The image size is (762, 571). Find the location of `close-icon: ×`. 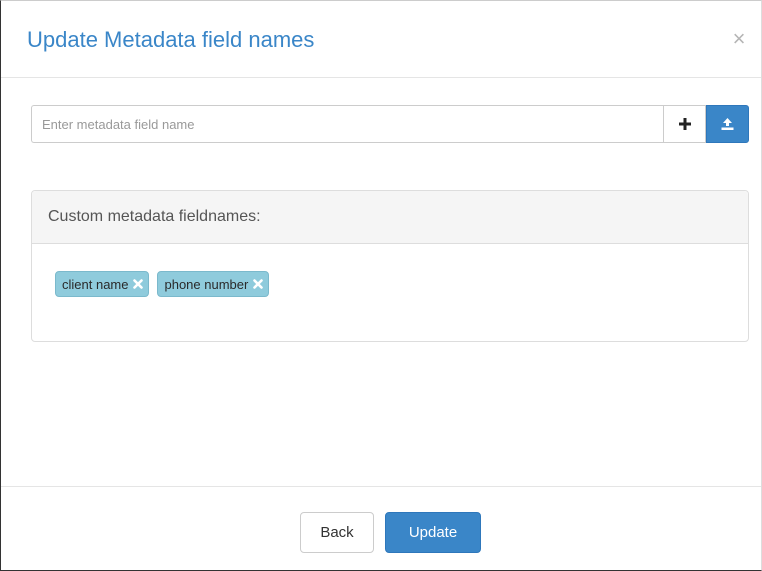

close-icon: × is located at coordinates (739, 38).